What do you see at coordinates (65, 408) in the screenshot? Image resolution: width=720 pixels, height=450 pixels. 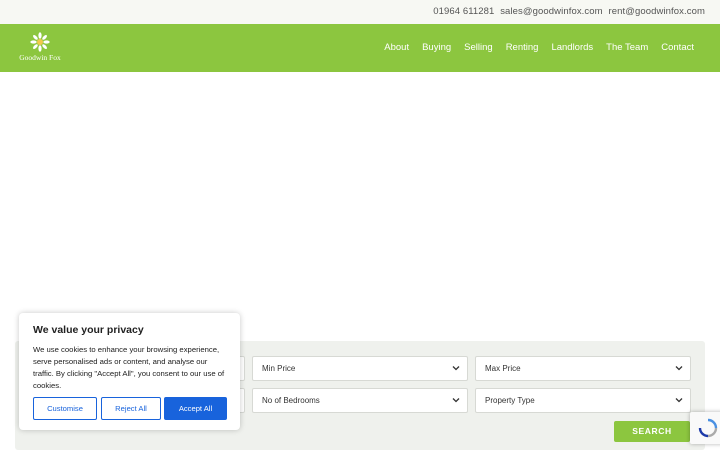 I see `customise-button: Customise` at bounding box center [65, 408].